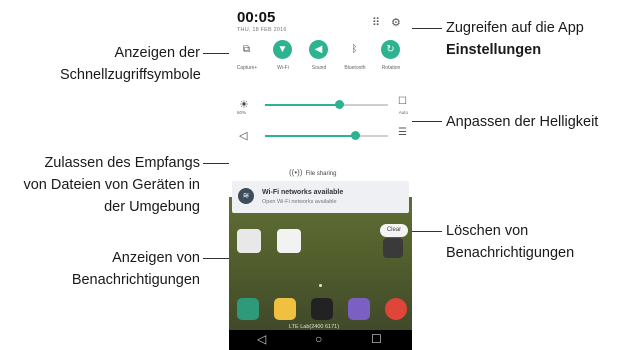 The image size is (620, 350). What do you see at coordinates (242, 112) in the screenshot?
I see `brightness-value: 60%` at bounding box center [242, 112].